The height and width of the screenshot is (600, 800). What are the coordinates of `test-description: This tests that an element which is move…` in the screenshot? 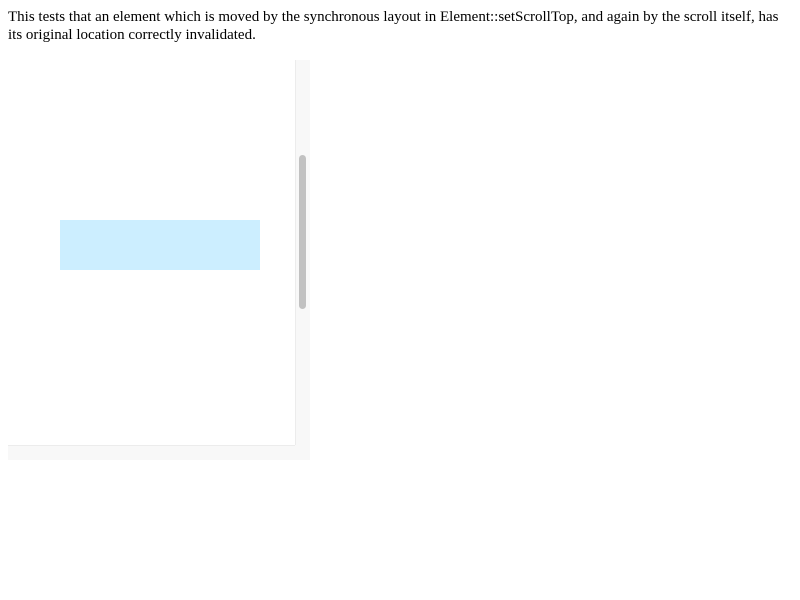 It's located at (393, 26).